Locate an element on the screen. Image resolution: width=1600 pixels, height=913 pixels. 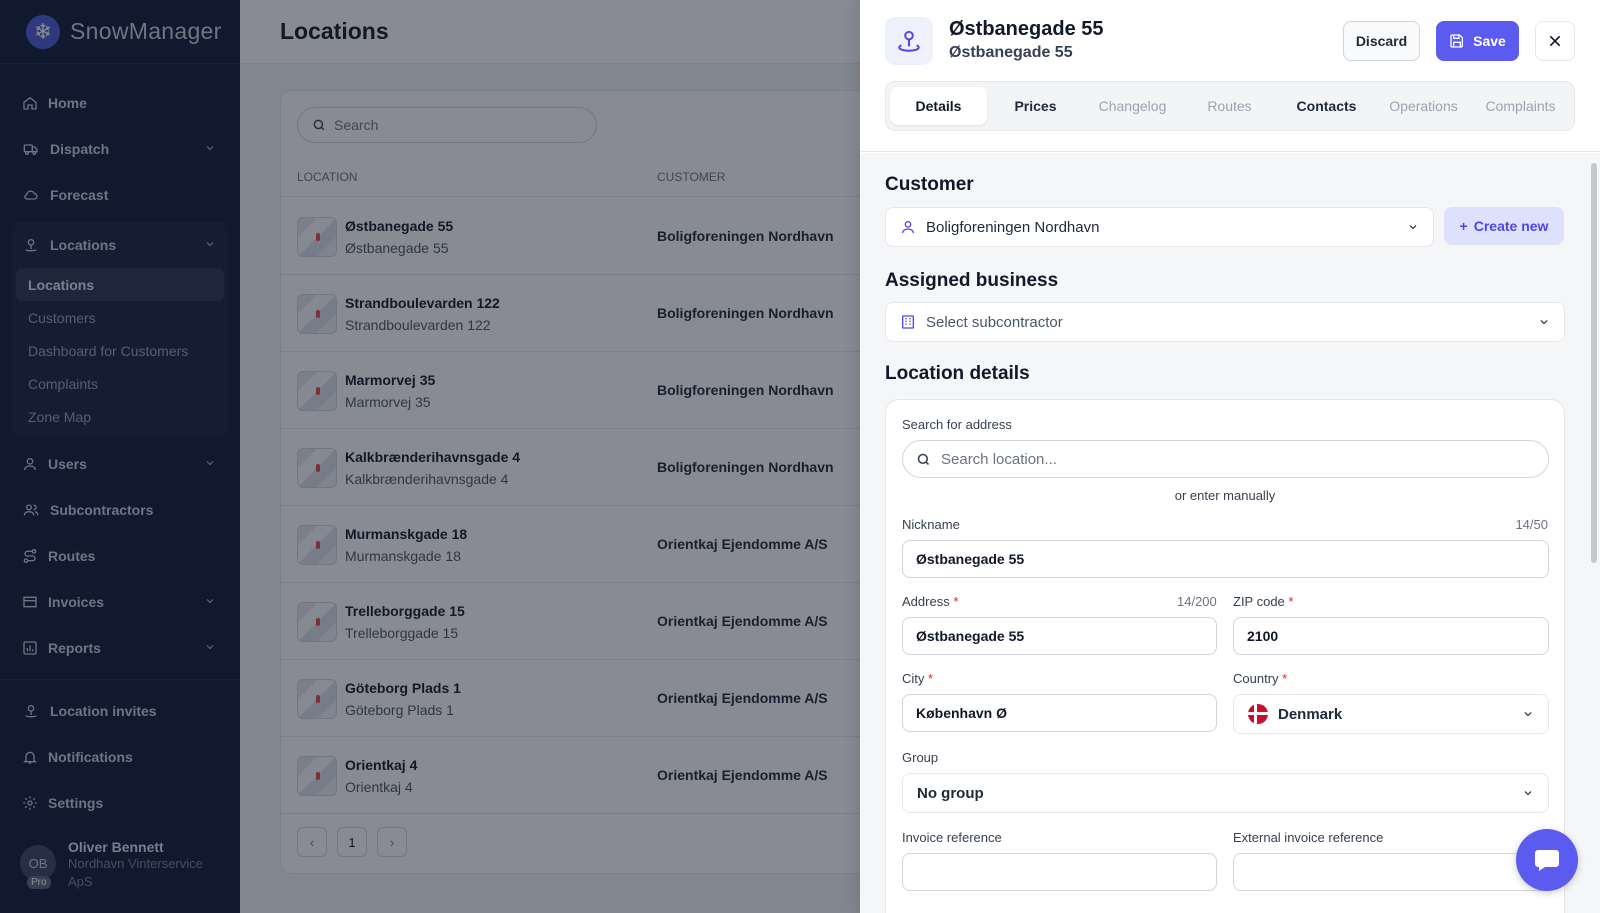
group-value: No group is located at coordinates (950, 793).